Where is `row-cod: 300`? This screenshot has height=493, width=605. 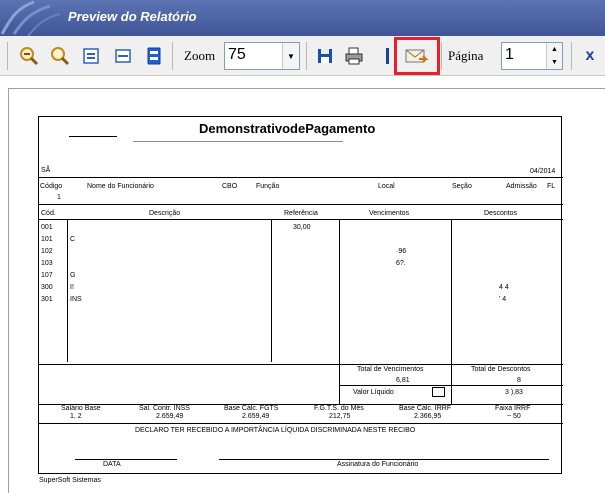
row-cod: 300 is located at coordinates (47, 287).